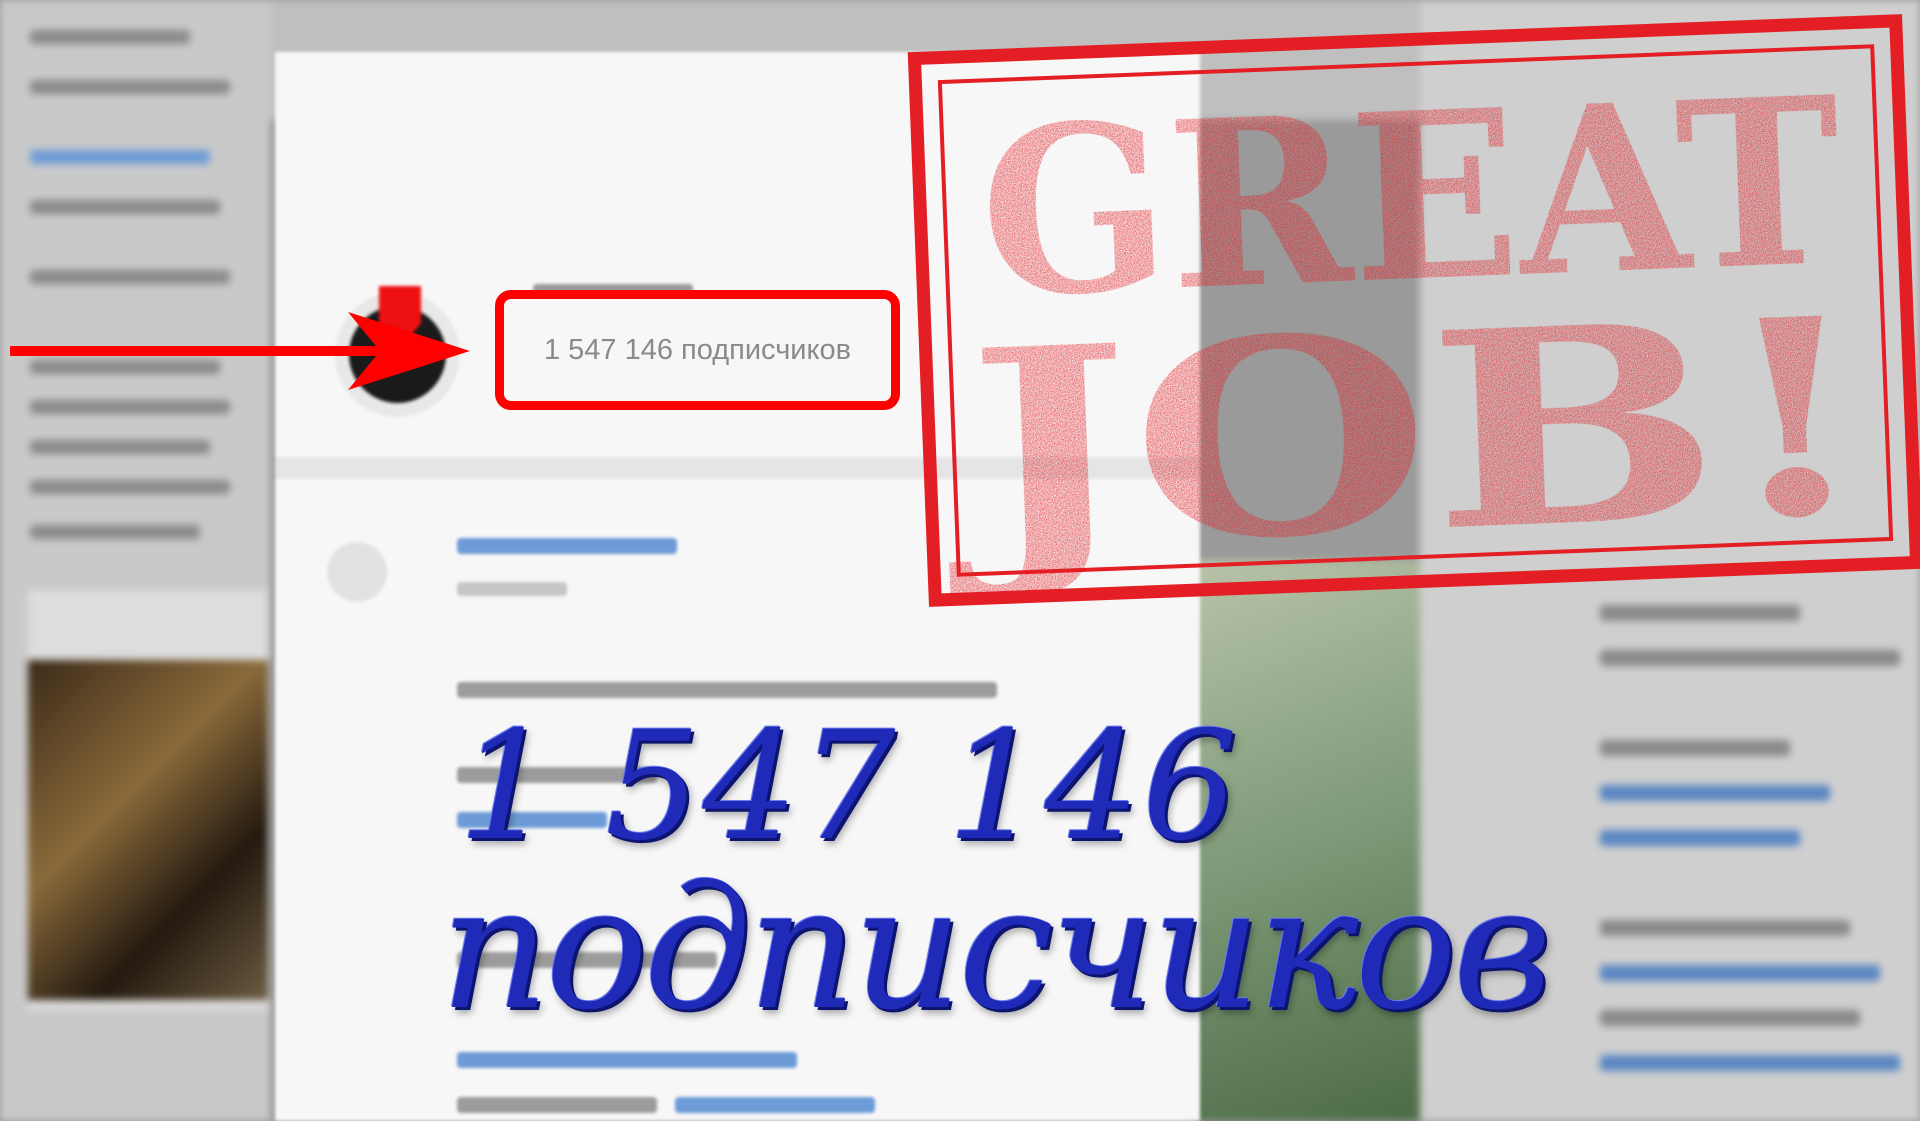 The image size is (1920, 1121). What do you see at coordinates (135, 560) in the screenshot?
I see `background-channel-list` at bounding box center [135, 560].